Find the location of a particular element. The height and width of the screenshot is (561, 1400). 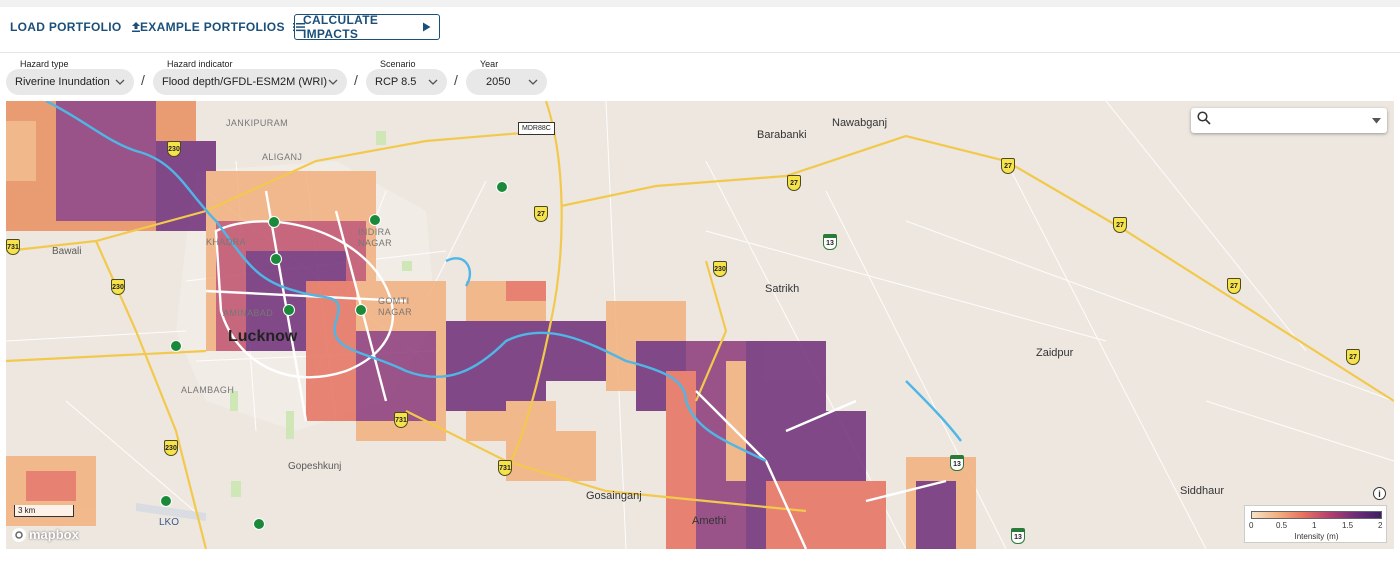

mapbox-wordmark: mapbox is located at coordinates (54, 534).